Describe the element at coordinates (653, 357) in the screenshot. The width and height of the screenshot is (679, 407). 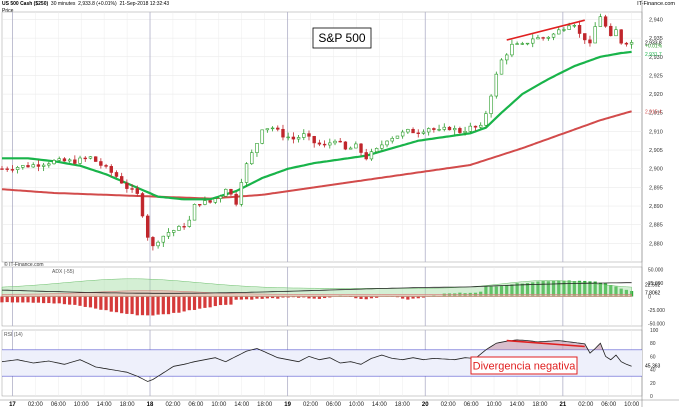
I see `rsi-y-tick: 60` at that location.